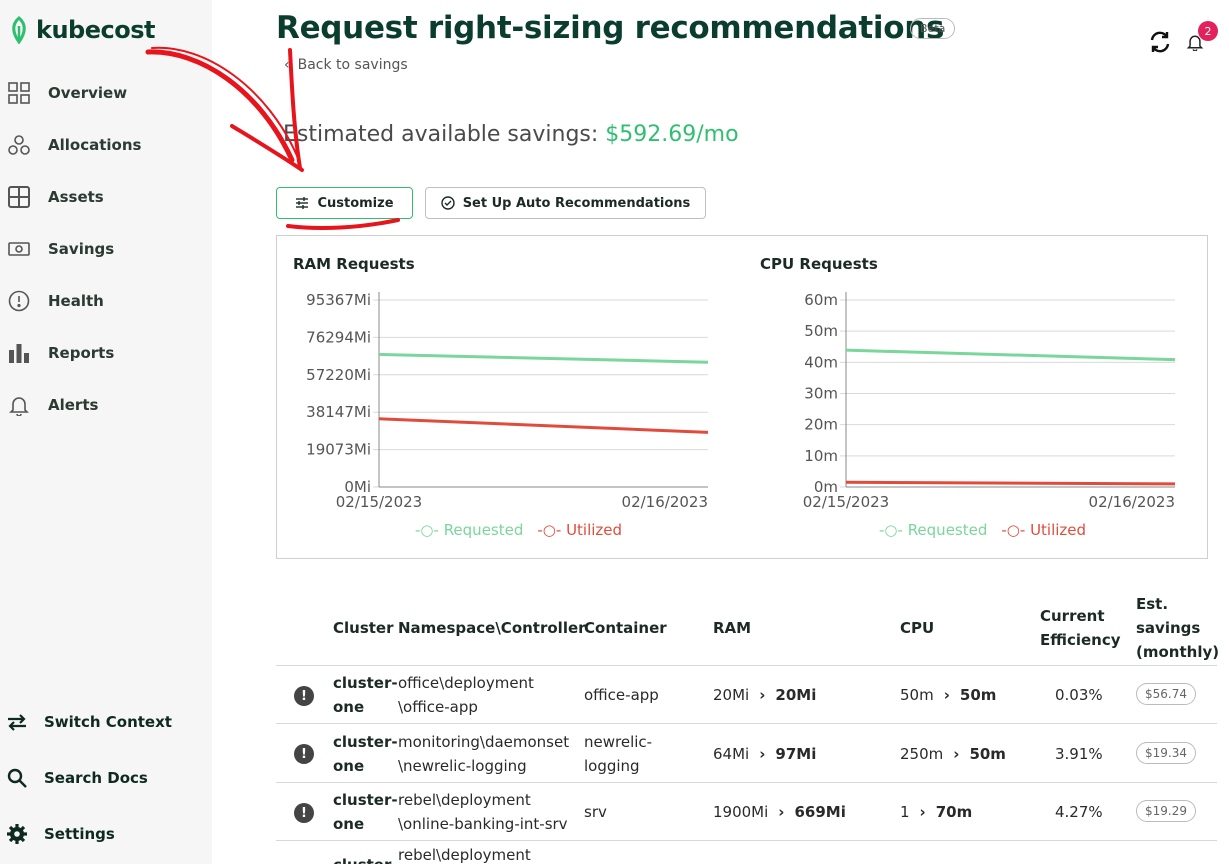 The image size is (1229, 864). I want to click on sidebar-item-savings: Savings, so click(61, 249).